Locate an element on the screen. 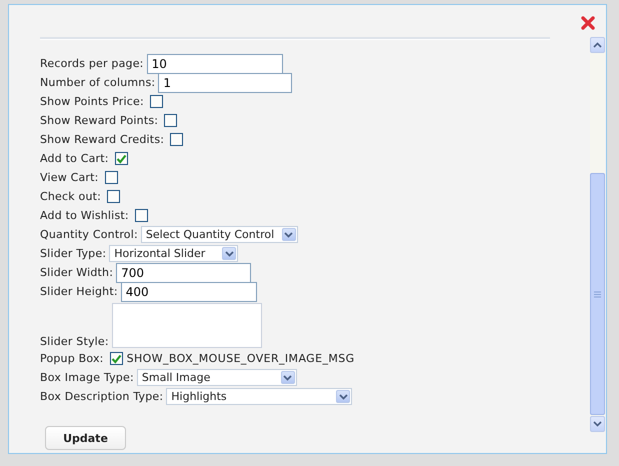  field-label: Quantity Control: is located at coordinates (89, 234).